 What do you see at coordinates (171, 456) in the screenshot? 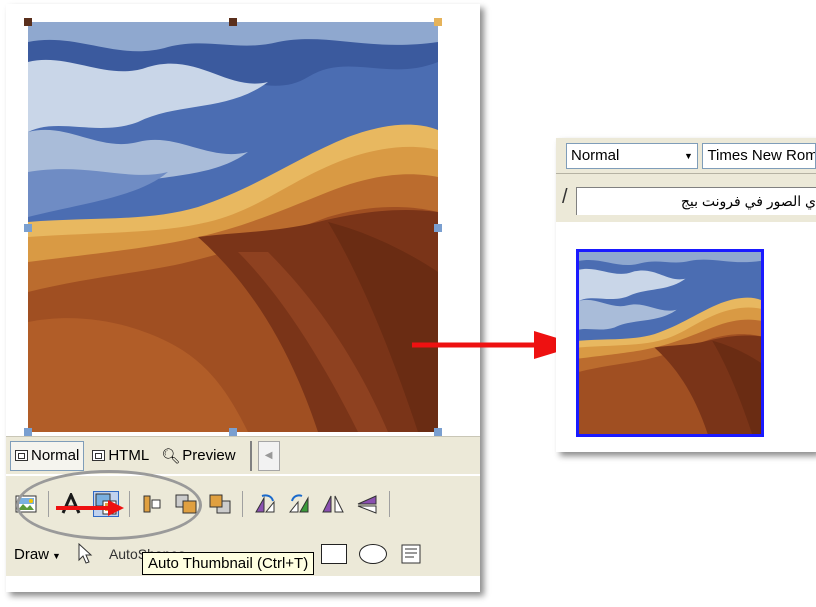
I see `magnifier-icon: 🔍︎` at bounding box center [171, 456].